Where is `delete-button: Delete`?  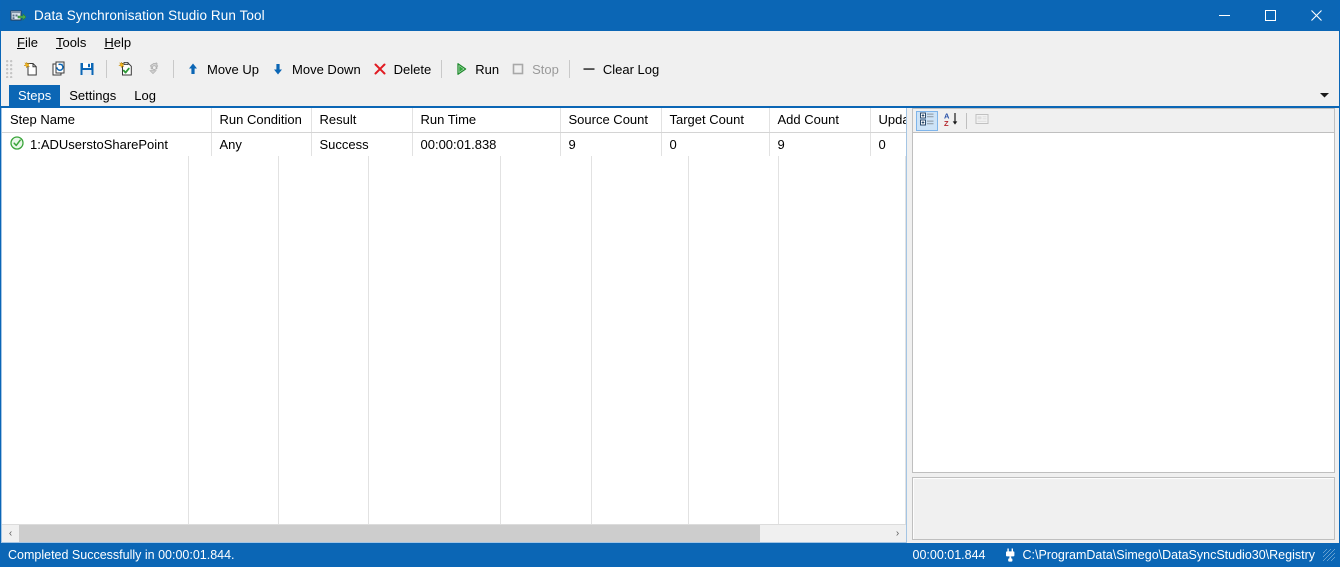 delete-button: Delete is located at coordinates (401, 69).